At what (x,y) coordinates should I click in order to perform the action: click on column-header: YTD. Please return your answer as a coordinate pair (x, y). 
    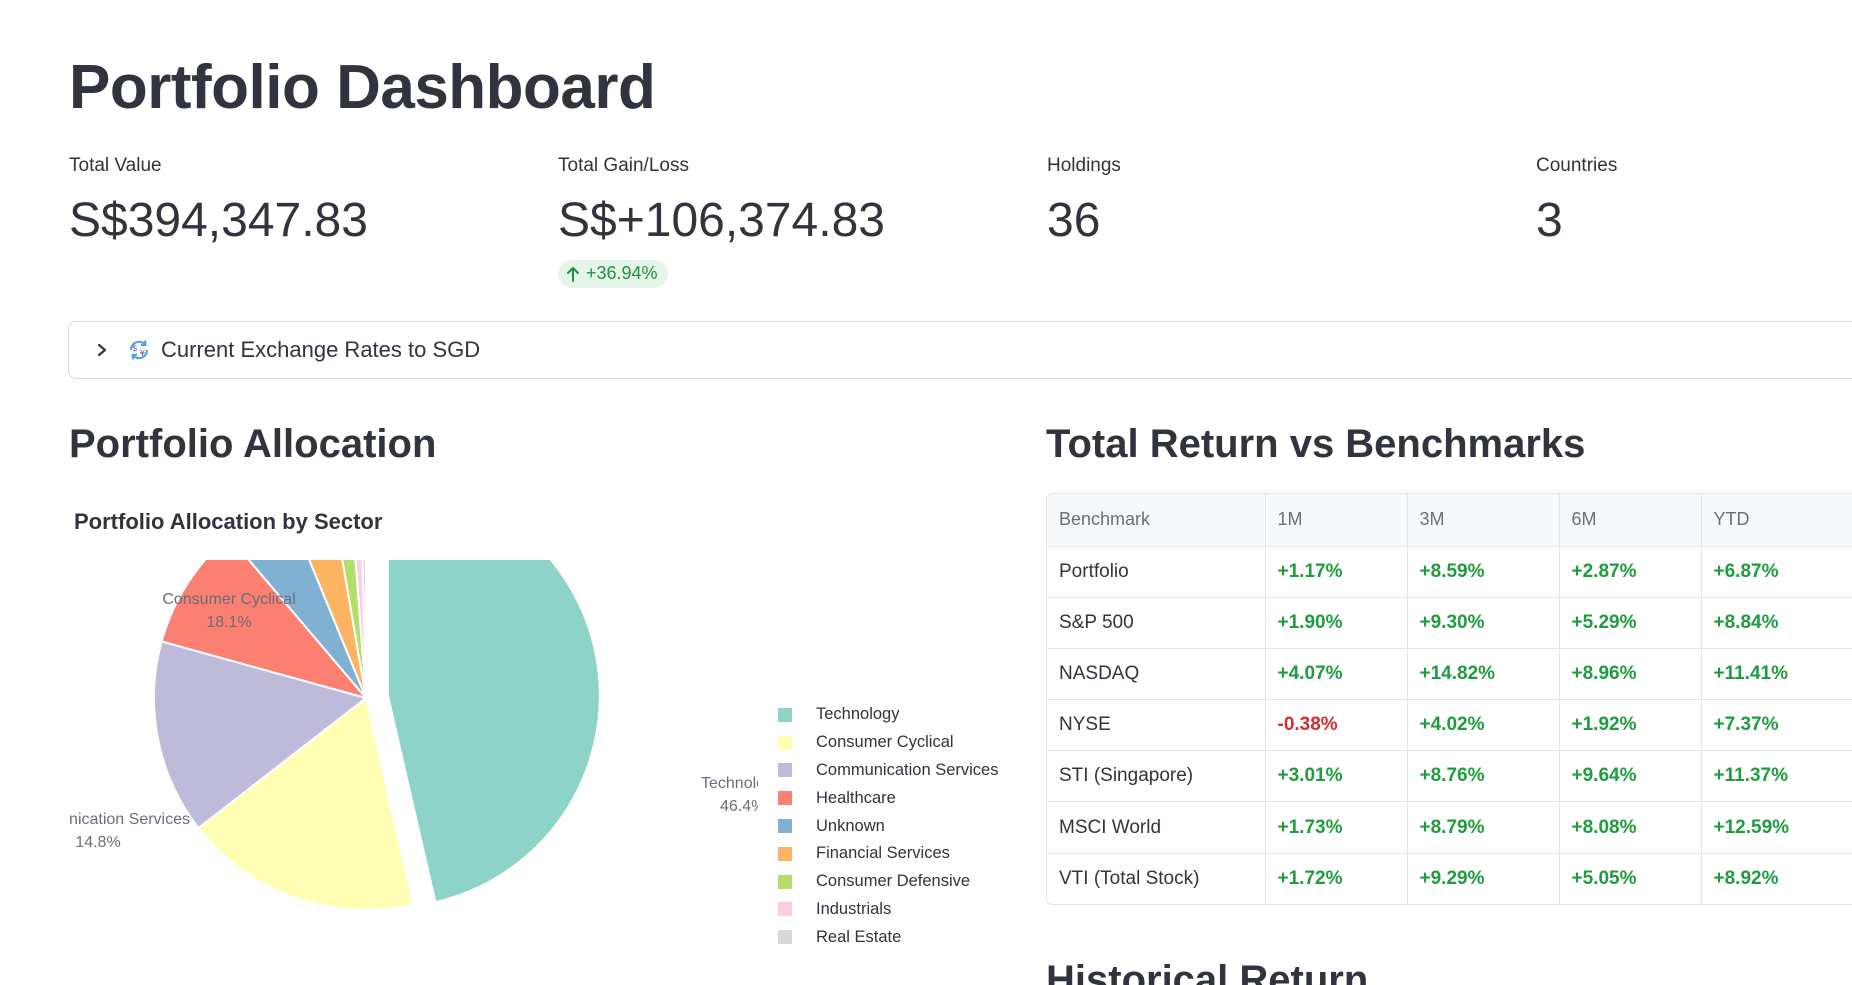
    Looking at the image, I should click on (1776, 520).